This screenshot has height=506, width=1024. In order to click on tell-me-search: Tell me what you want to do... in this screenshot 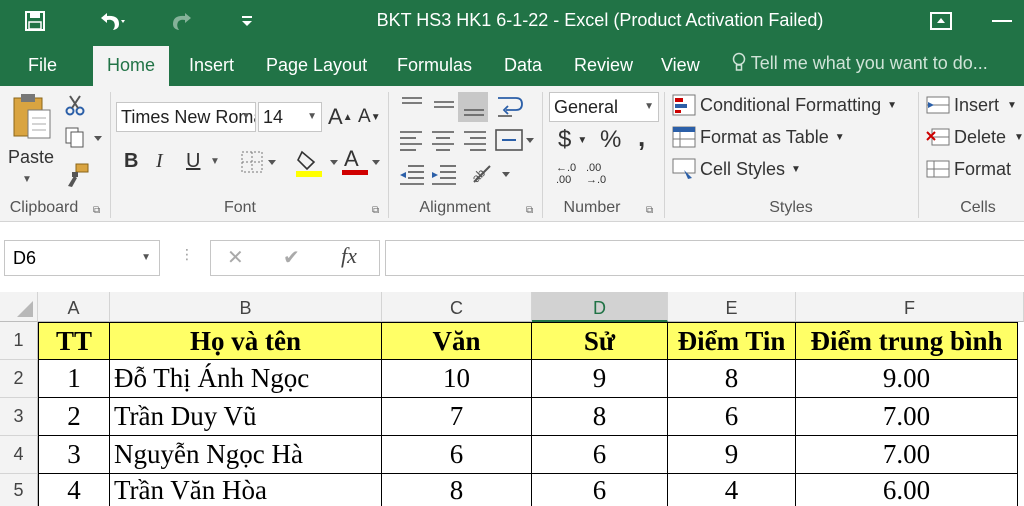, I will do `click(860, 63)`.